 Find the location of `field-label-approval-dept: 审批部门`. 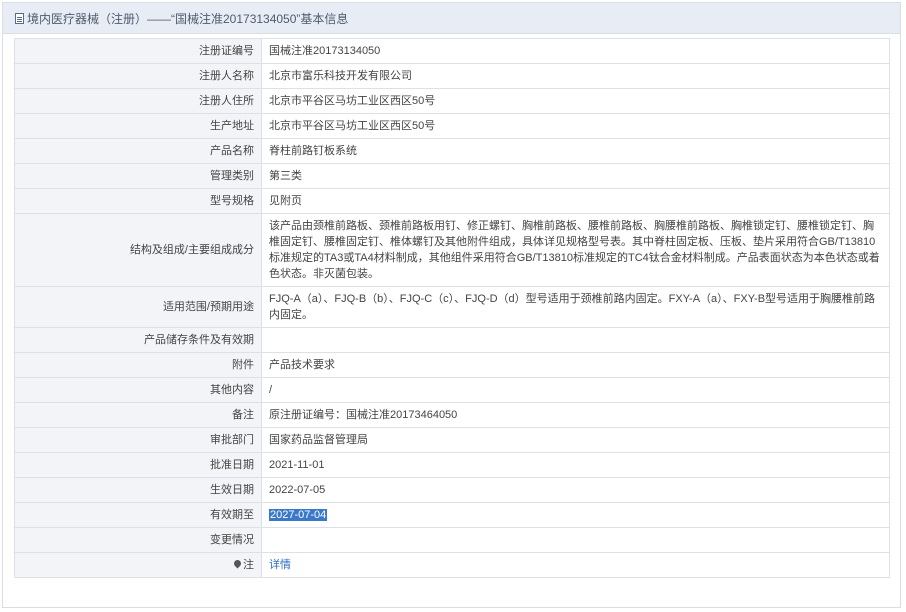

field-label-approval-dept: 审批部门 is located at coordinates (138, 440).